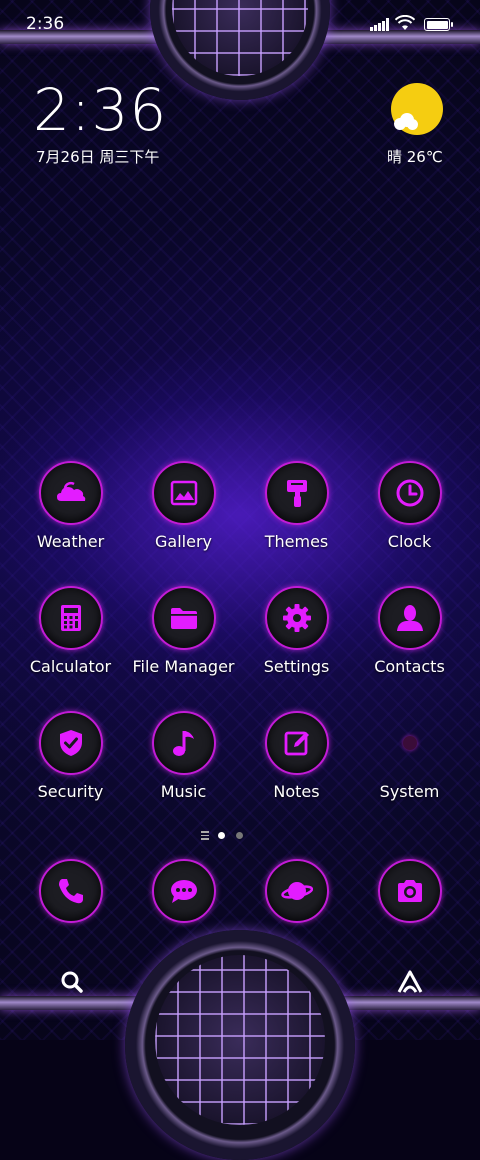 This screenshot has width=480, height=1160. I want to click on cloud-icon, so click(406, 121).